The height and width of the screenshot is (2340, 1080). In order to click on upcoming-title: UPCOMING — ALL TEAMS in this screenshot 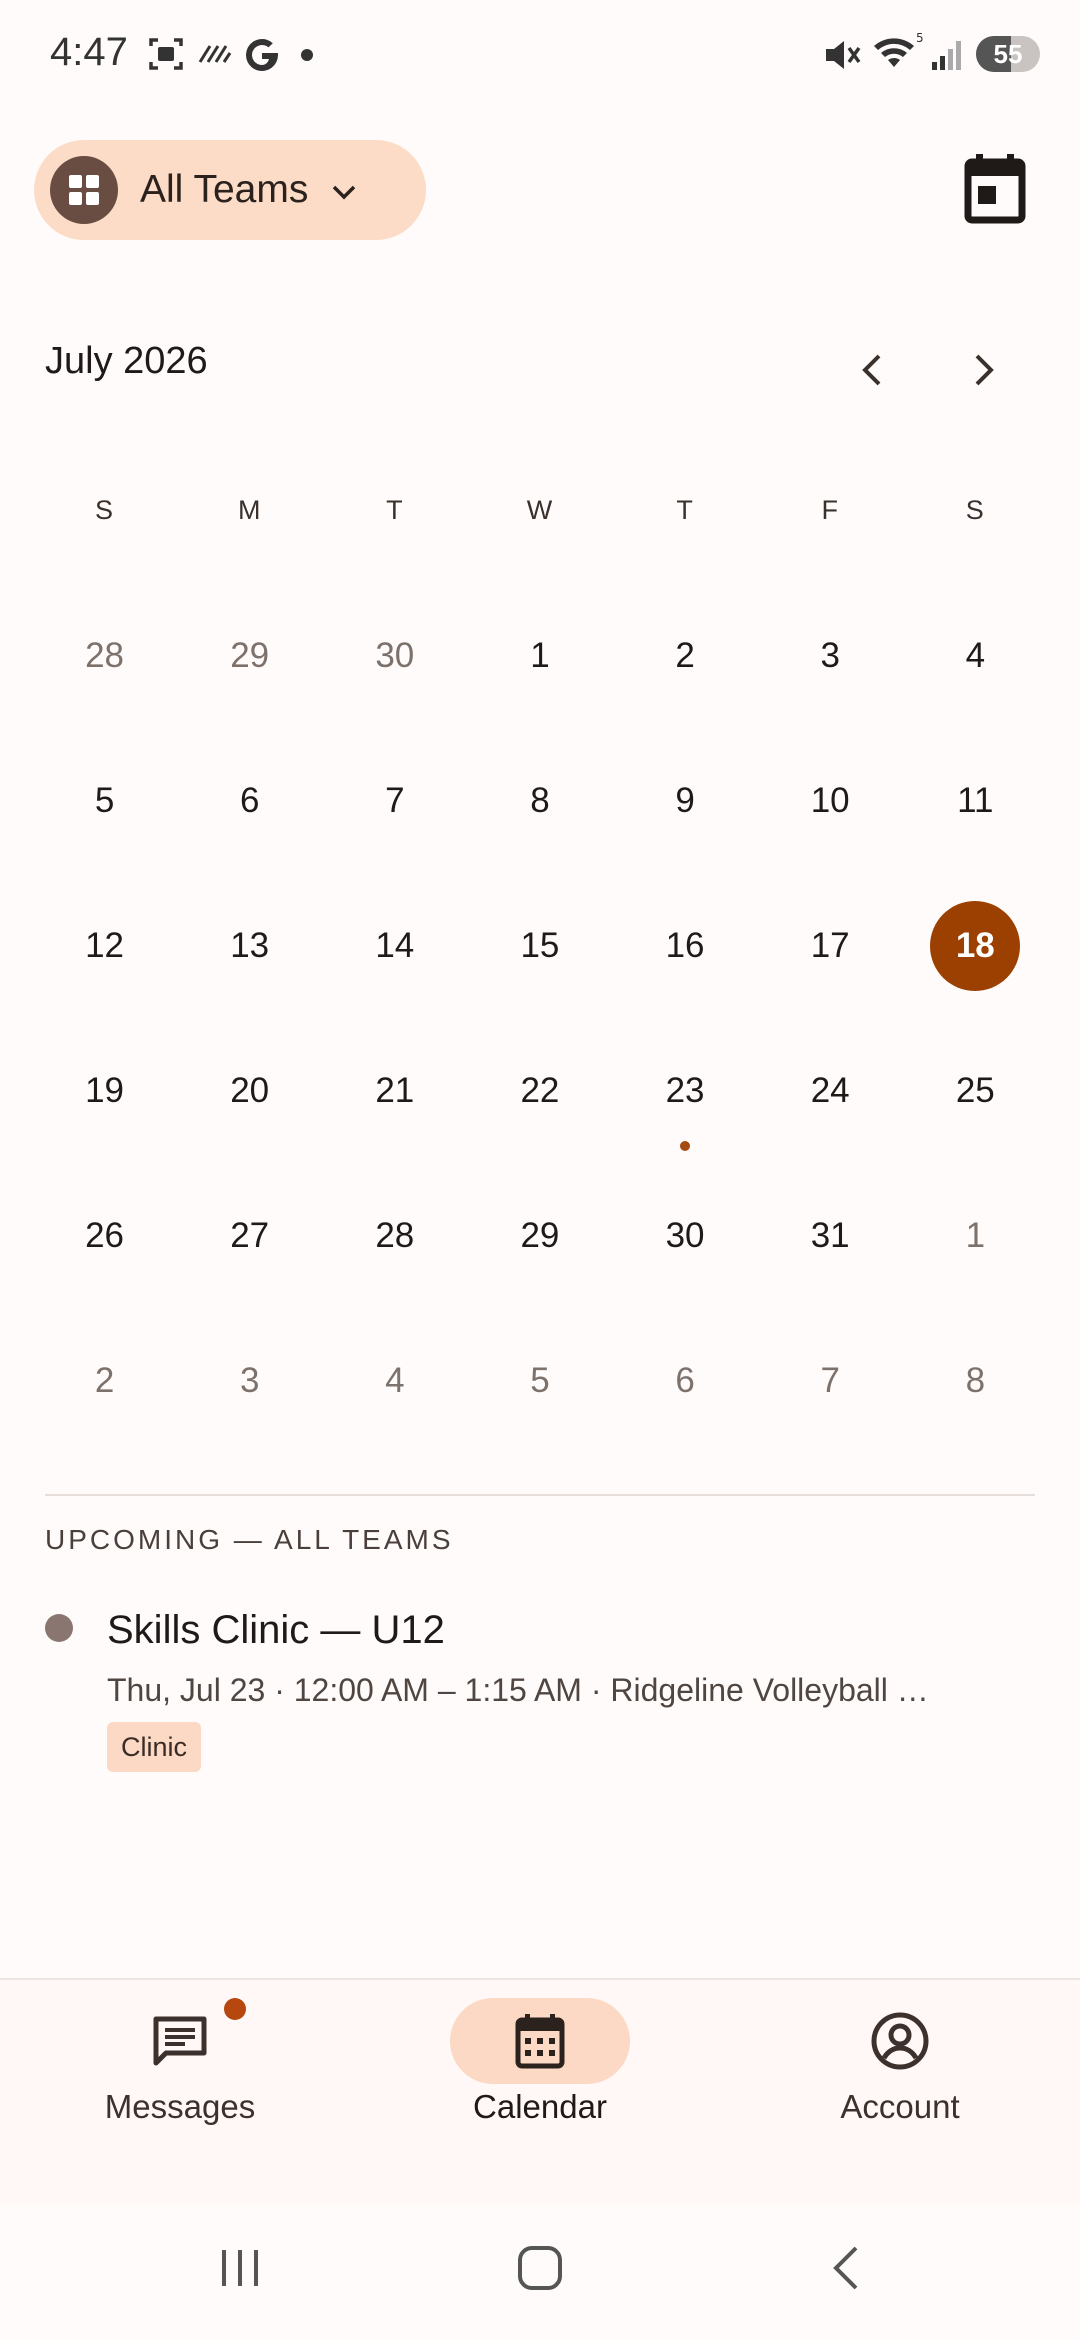, I will do `click(249, 1539)`.